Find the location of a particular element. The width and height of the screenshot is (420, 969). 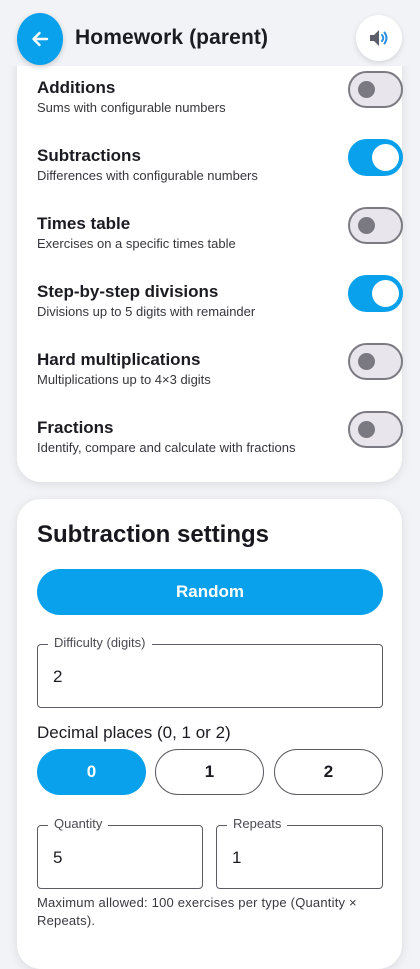

settings-title: Subtraction settings is located at coordinates (153, 534).